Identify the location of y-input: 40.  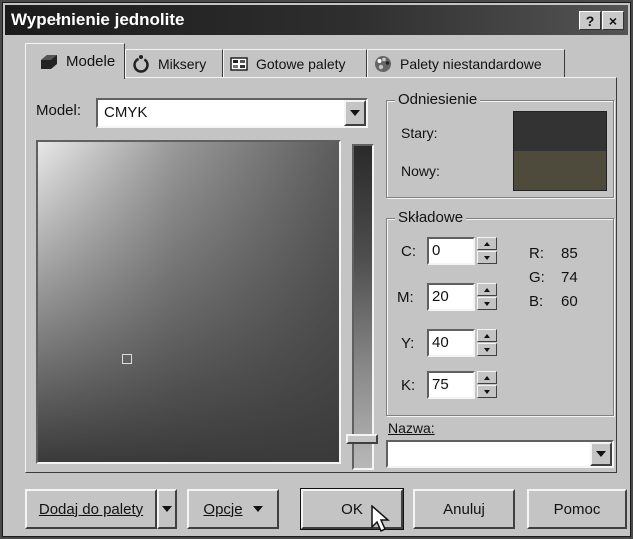
(451, 343).